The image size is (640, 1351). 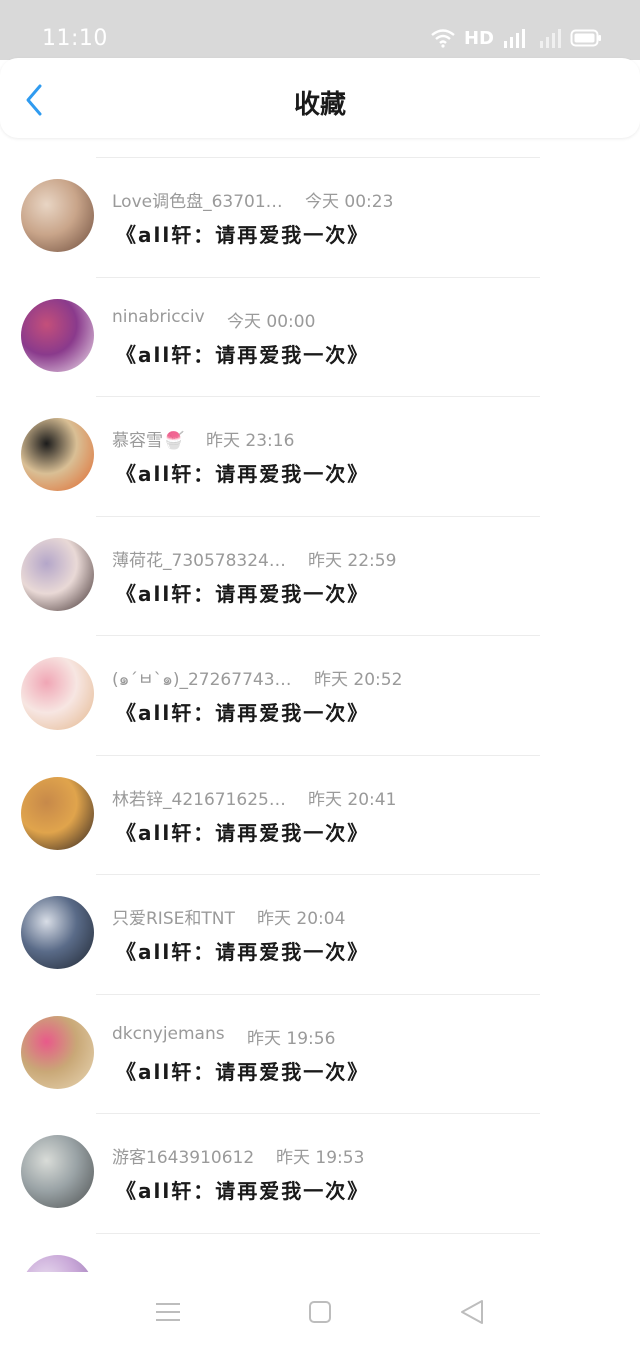 What do you see at coordinates (585, 38) in the screenshot?
I see `battery-icon` at bounding box center [585, 38].